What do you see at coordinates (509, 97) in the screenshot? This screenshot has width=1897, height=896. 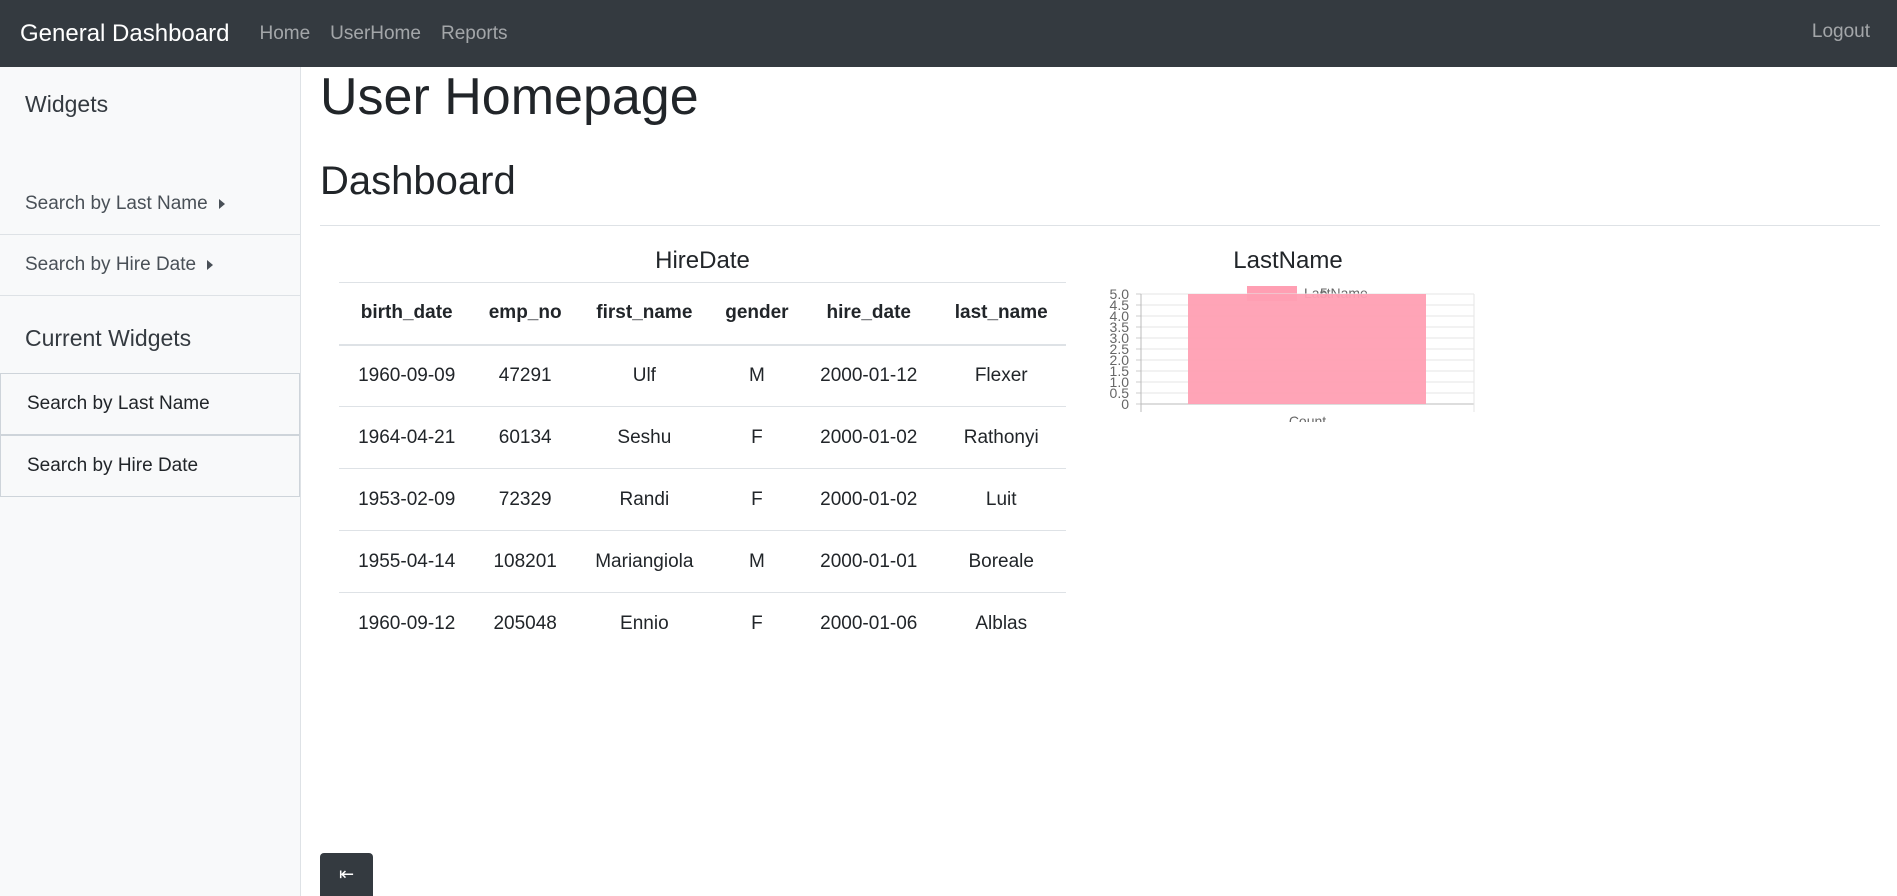 I see `page-title: User Homepage` at bounding box center [509, 97].